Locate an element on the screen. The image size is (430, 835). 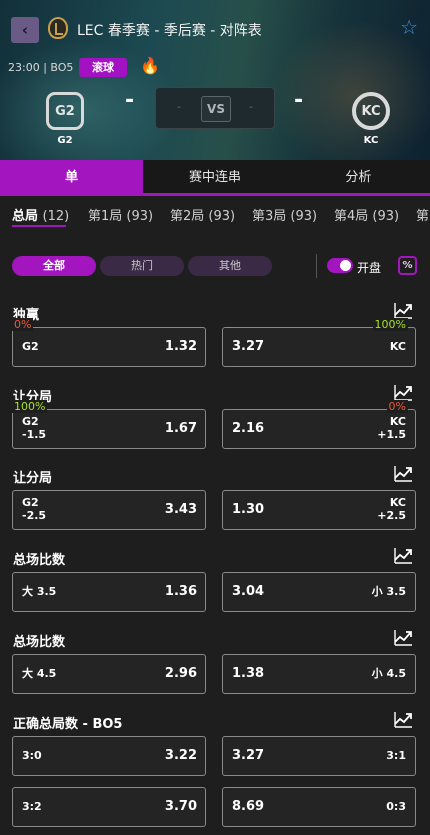
odds-value: 2.96 is located at coordinates (180, 673).